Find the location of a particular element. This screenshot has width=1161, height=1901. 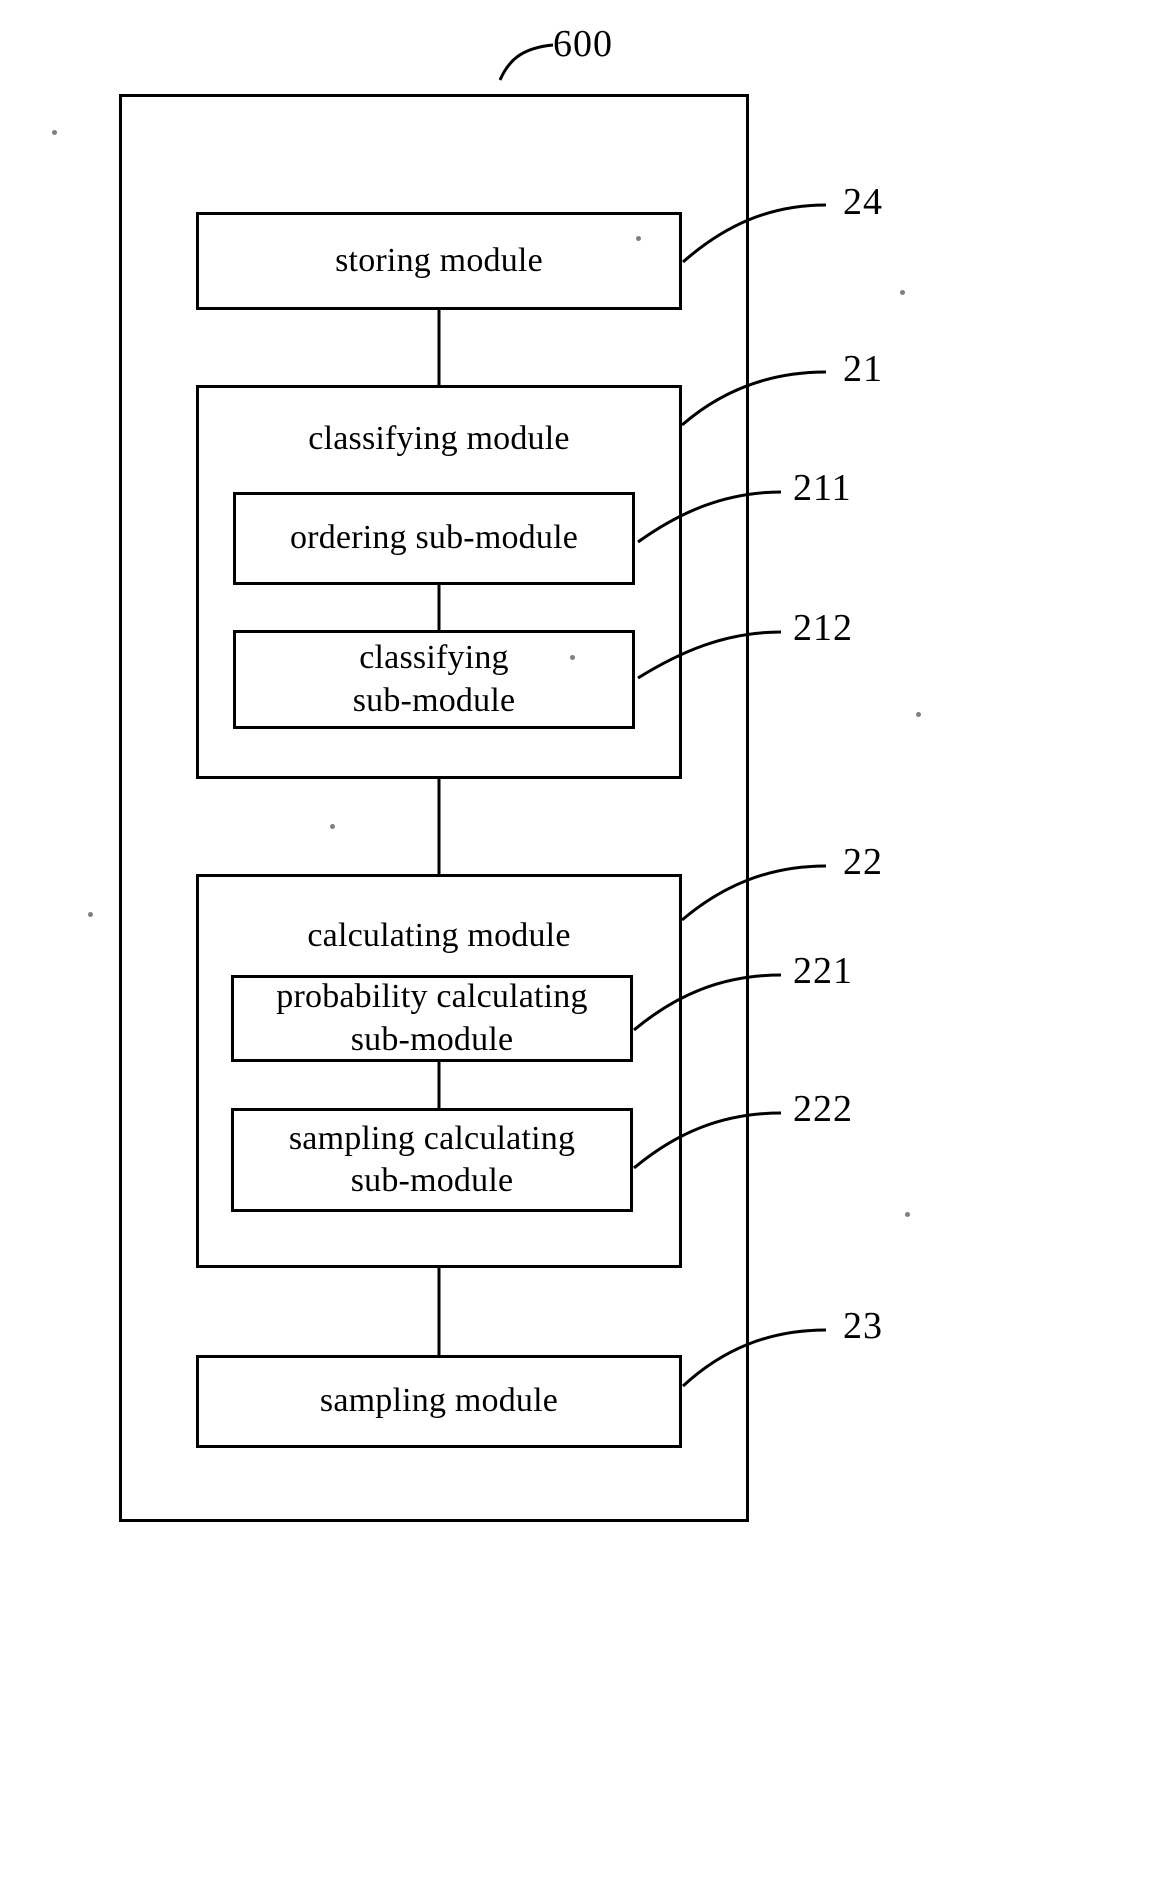

ref-numeral-222: 222 is located at coordinates (823, 1109).